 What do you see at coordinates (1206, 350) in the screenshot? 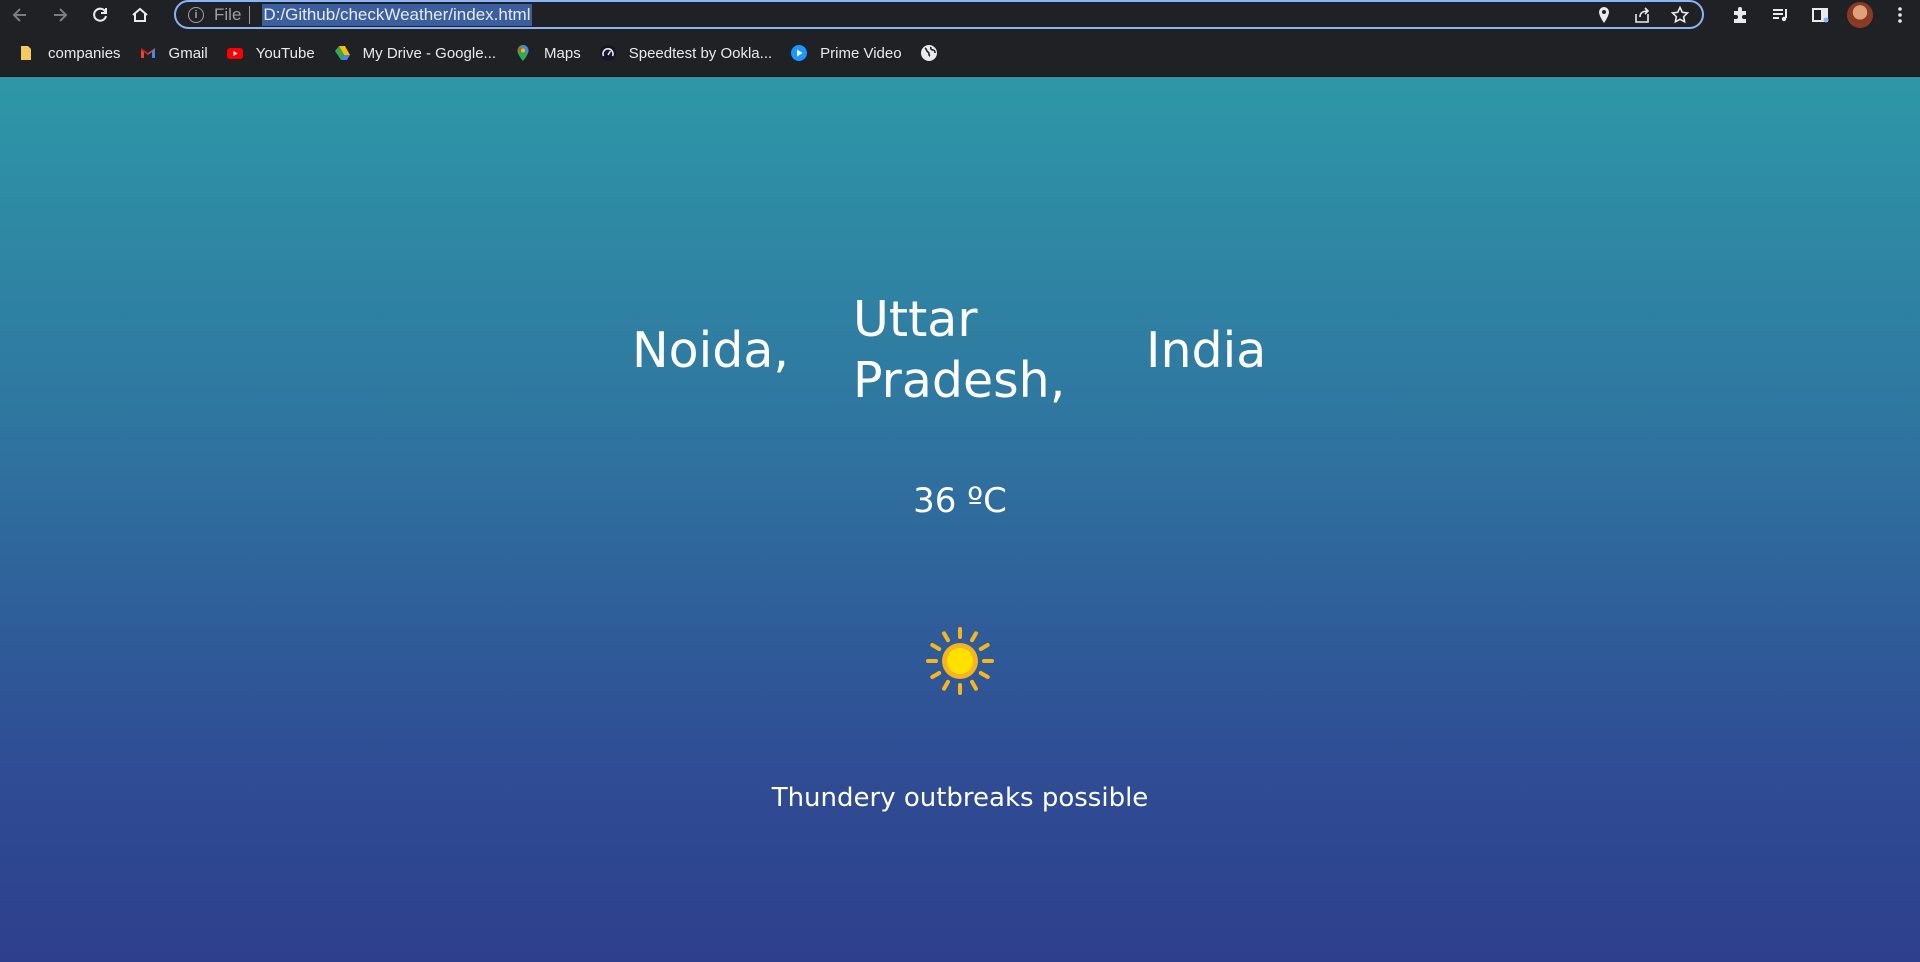
I see `country-name: India` at bounding box center [1206, 350].